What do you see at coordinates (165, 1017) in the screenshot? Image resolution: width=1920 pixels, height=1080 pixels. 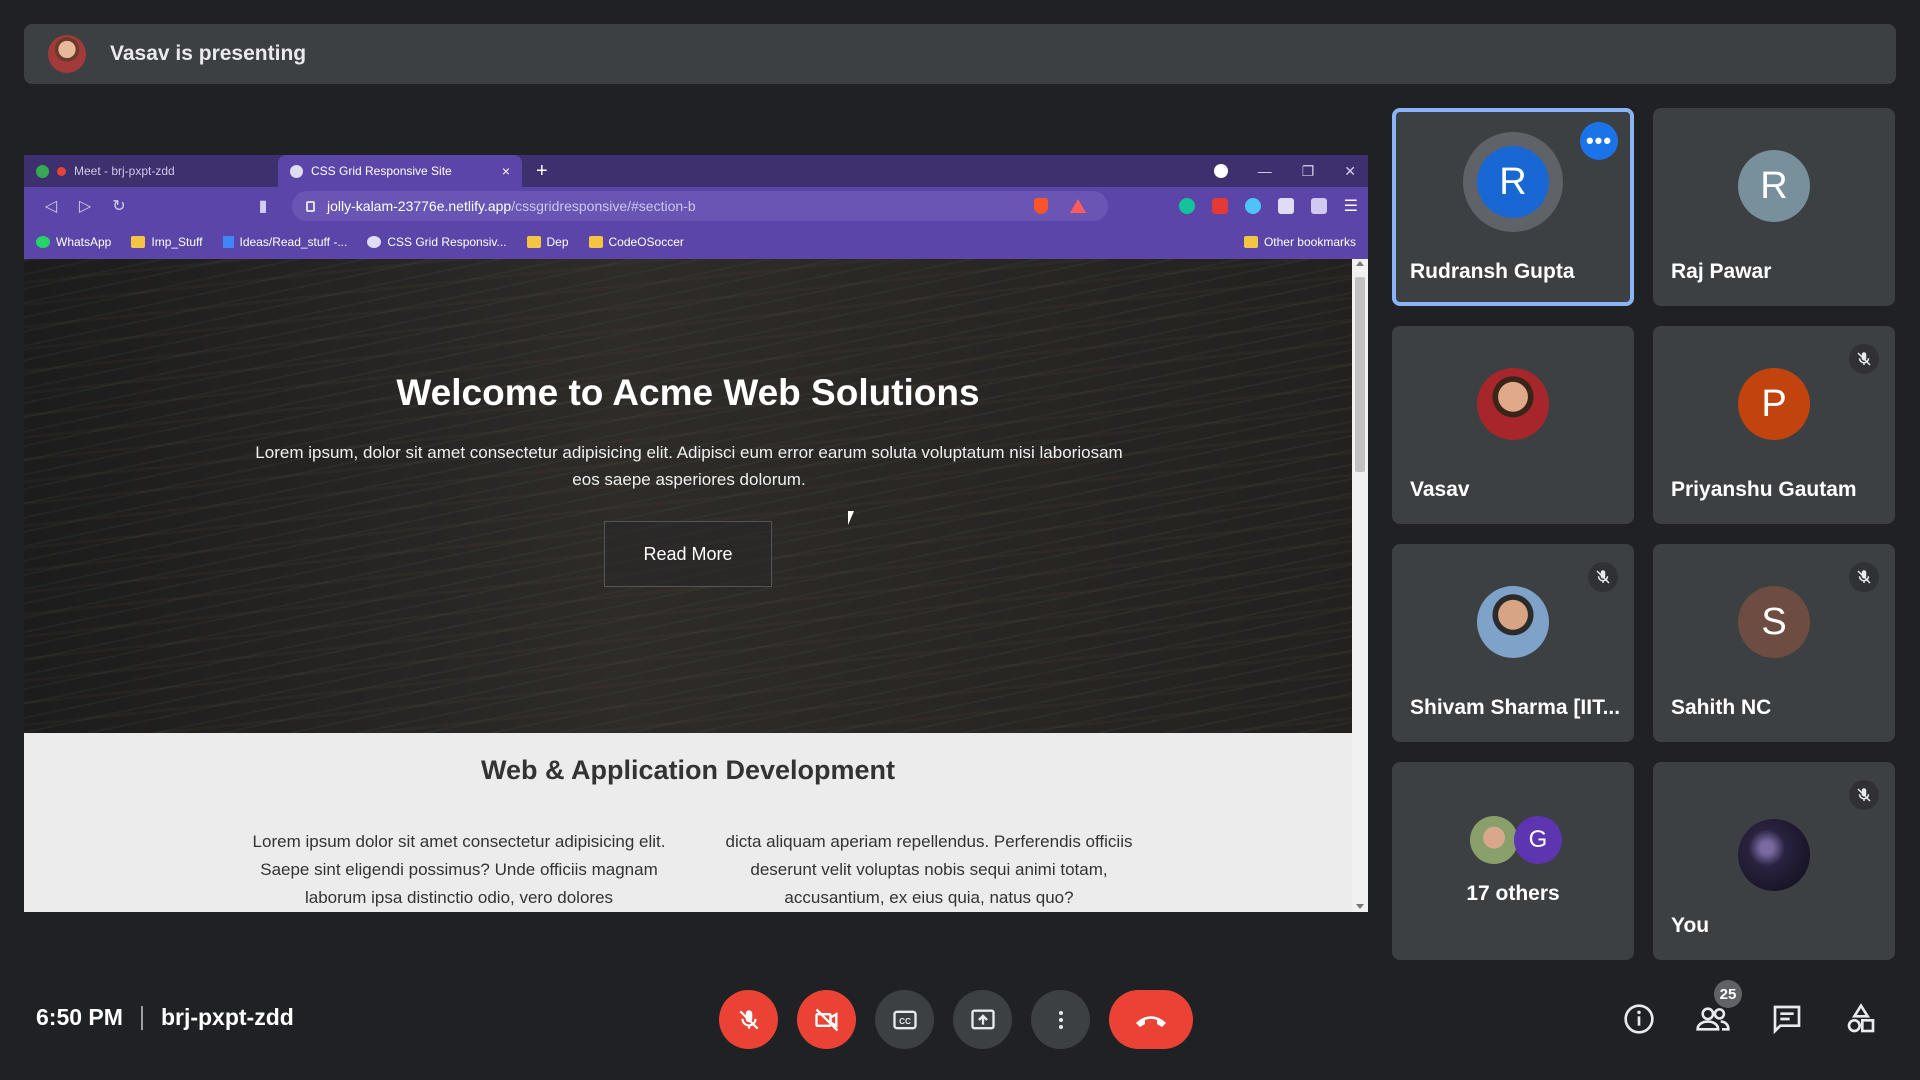 I see `meeting-info: 6:50 PM brj-pxpt-zdd` at bounding box center [165, 1017].